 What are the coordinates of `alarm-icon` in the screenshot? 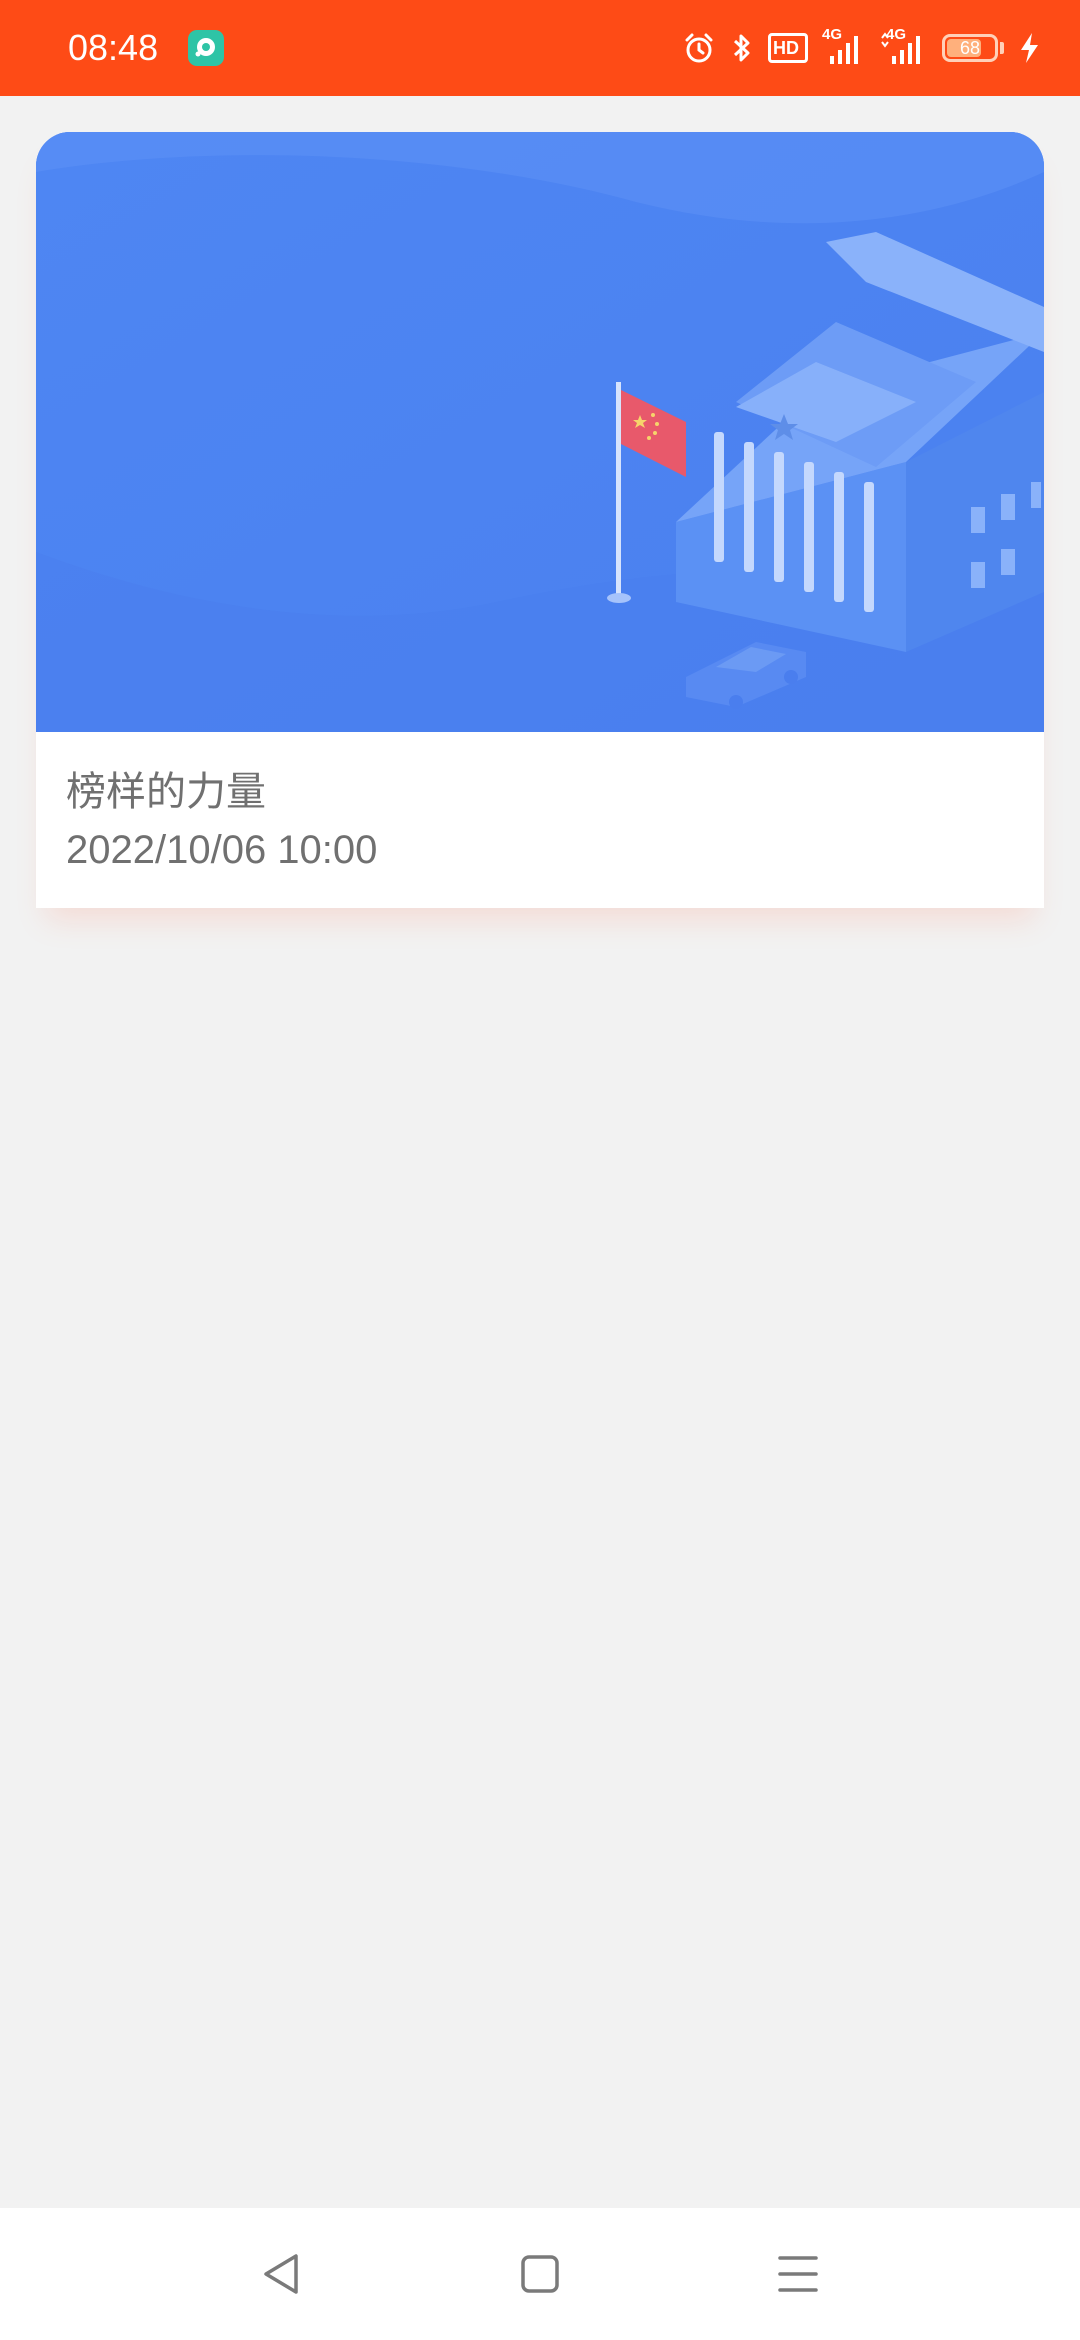 It's located at (699, 48).